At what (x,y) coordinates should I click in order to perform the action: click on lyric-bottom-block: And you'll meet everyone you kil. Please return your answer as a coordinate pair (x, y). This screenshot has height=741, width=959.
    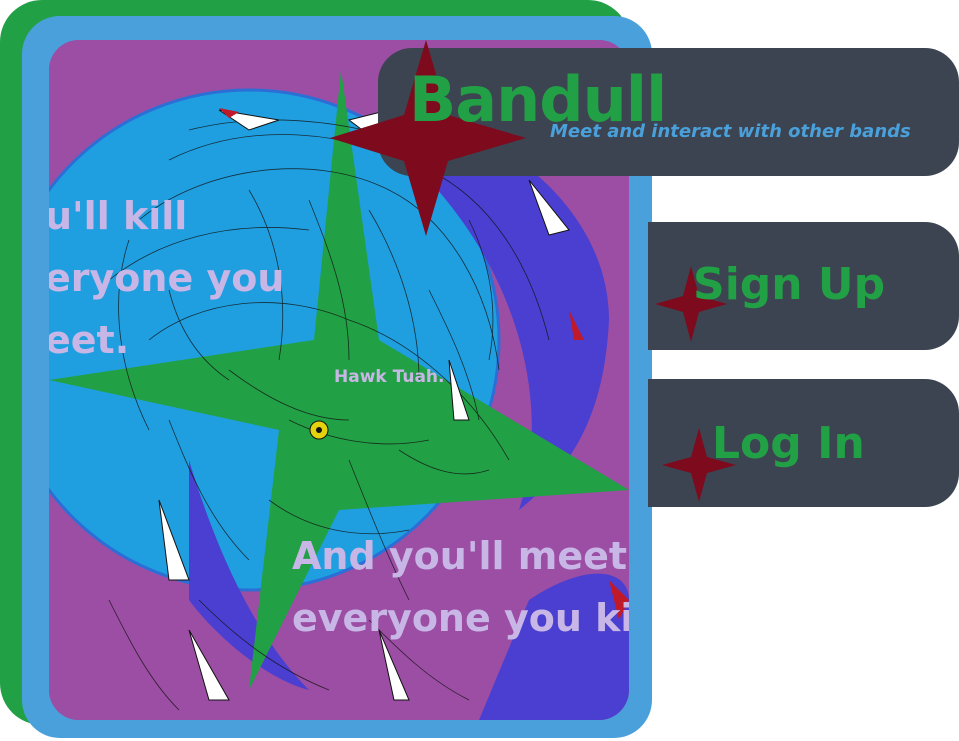
    Looking at the image, I should click on (460, 587).